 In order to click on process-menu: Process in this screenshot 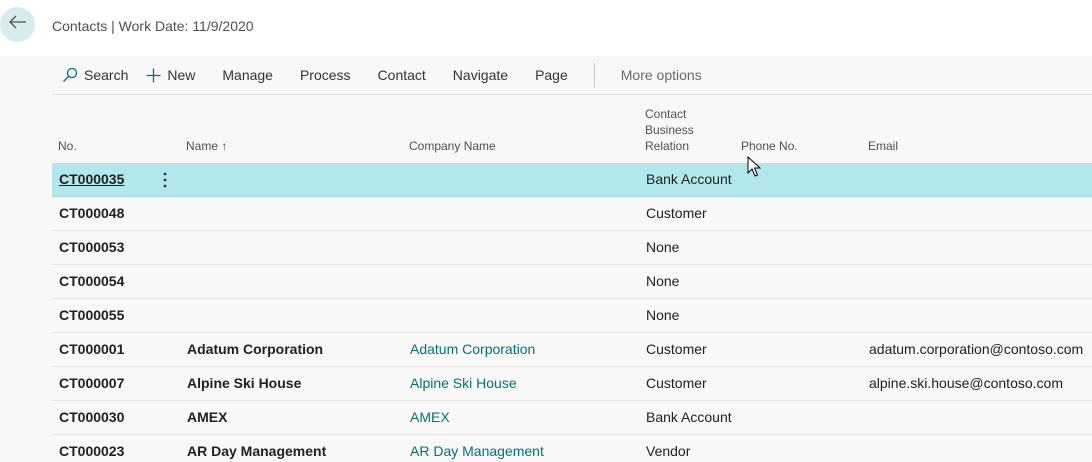, I will do `click(325, 75)`.